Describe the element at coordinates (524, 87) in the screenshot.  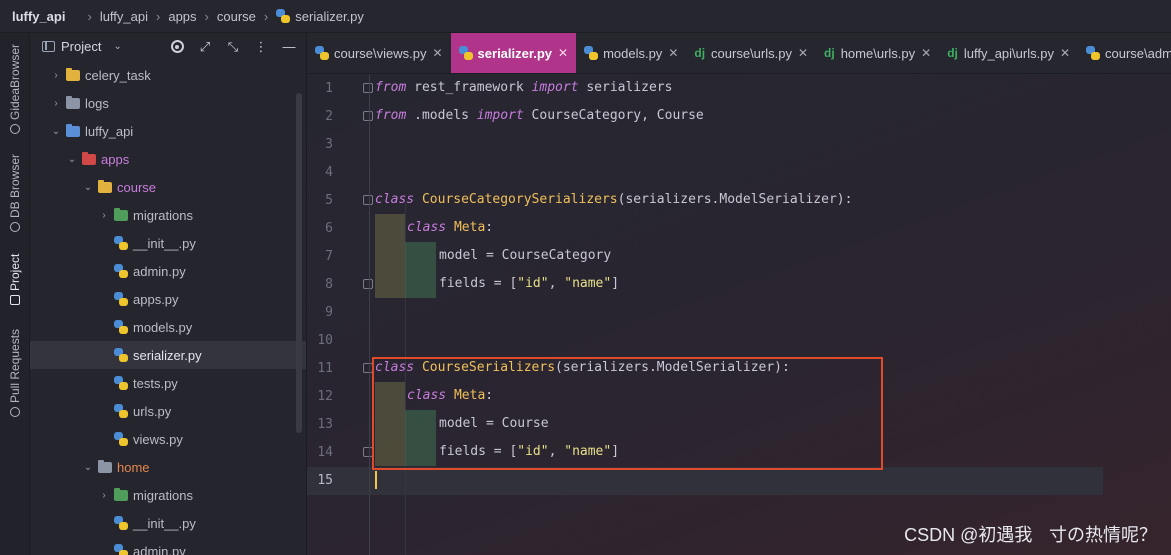
I see `code-line-1: from rest_framework import serializers` at that location.